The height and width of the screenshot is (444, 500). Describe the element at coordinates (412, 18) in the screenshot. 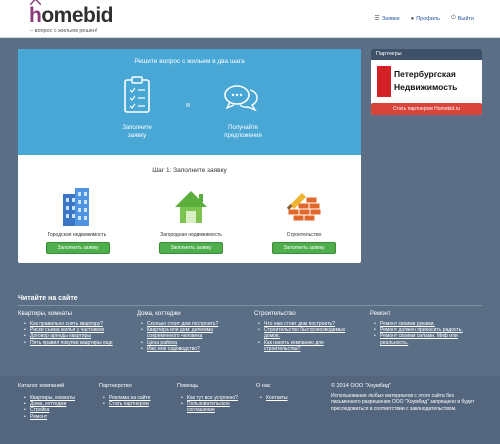

I see `user-icon: ●` at that location.